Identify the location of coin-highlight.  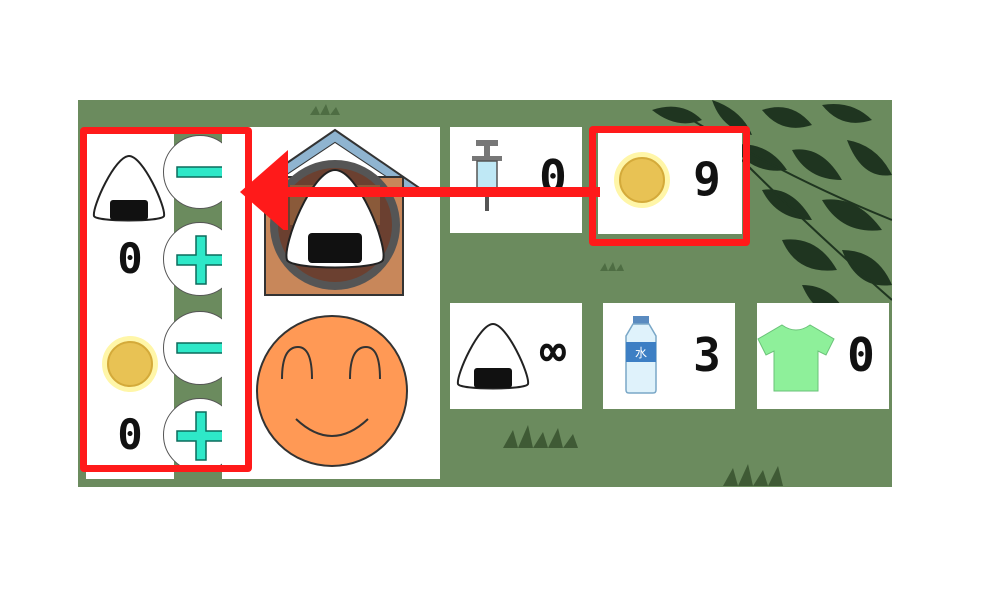
(669, 186).